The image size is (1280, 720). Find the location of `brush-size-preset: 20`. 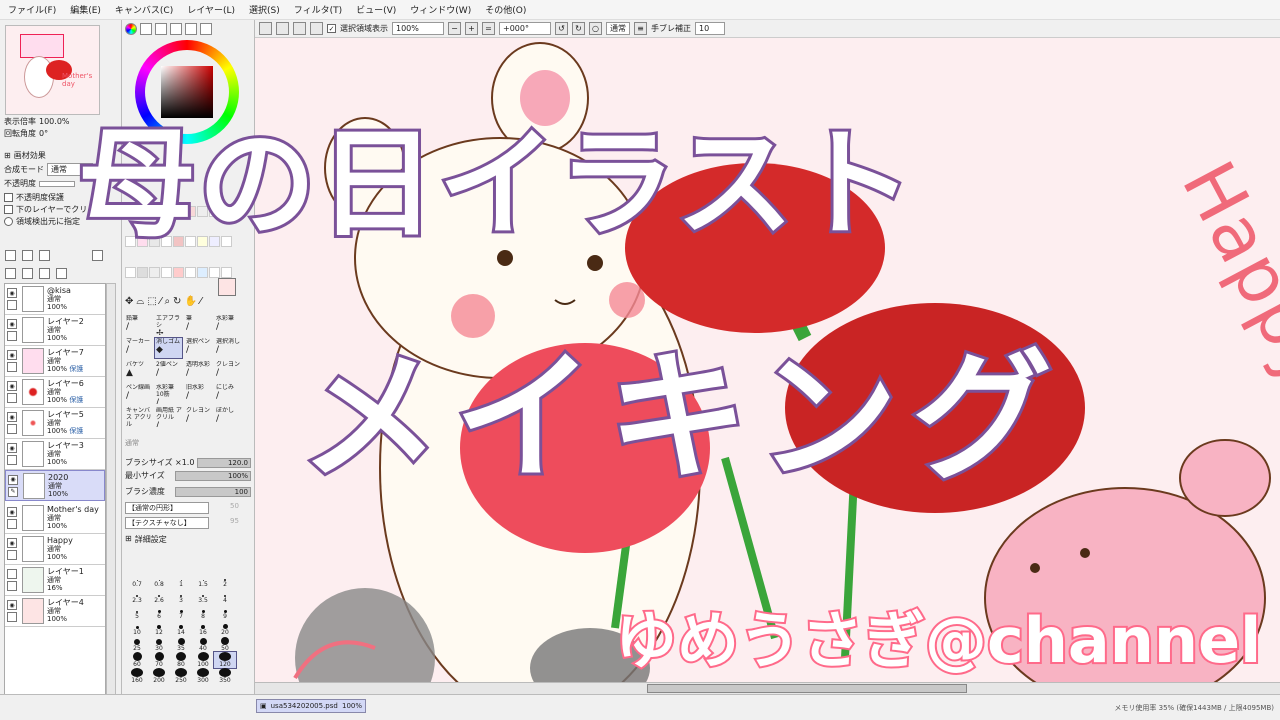

brush-size-preset: 20 is located at coordinates (225, 628).